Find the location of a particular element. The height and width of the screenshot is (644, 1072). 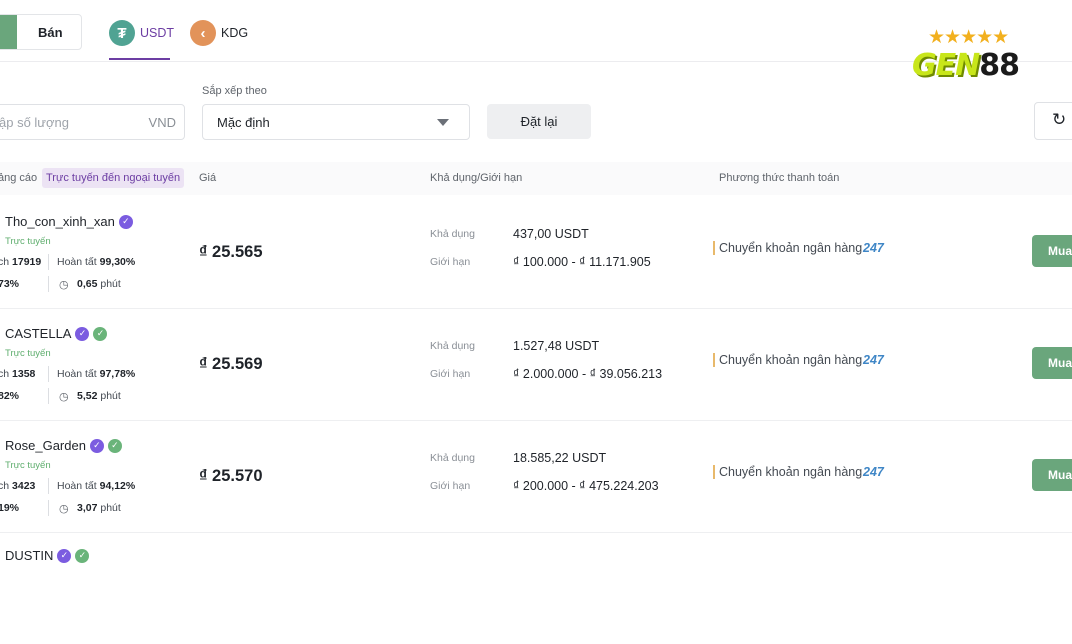

sort-value: Mặc định is located at coordinates (243, 122).